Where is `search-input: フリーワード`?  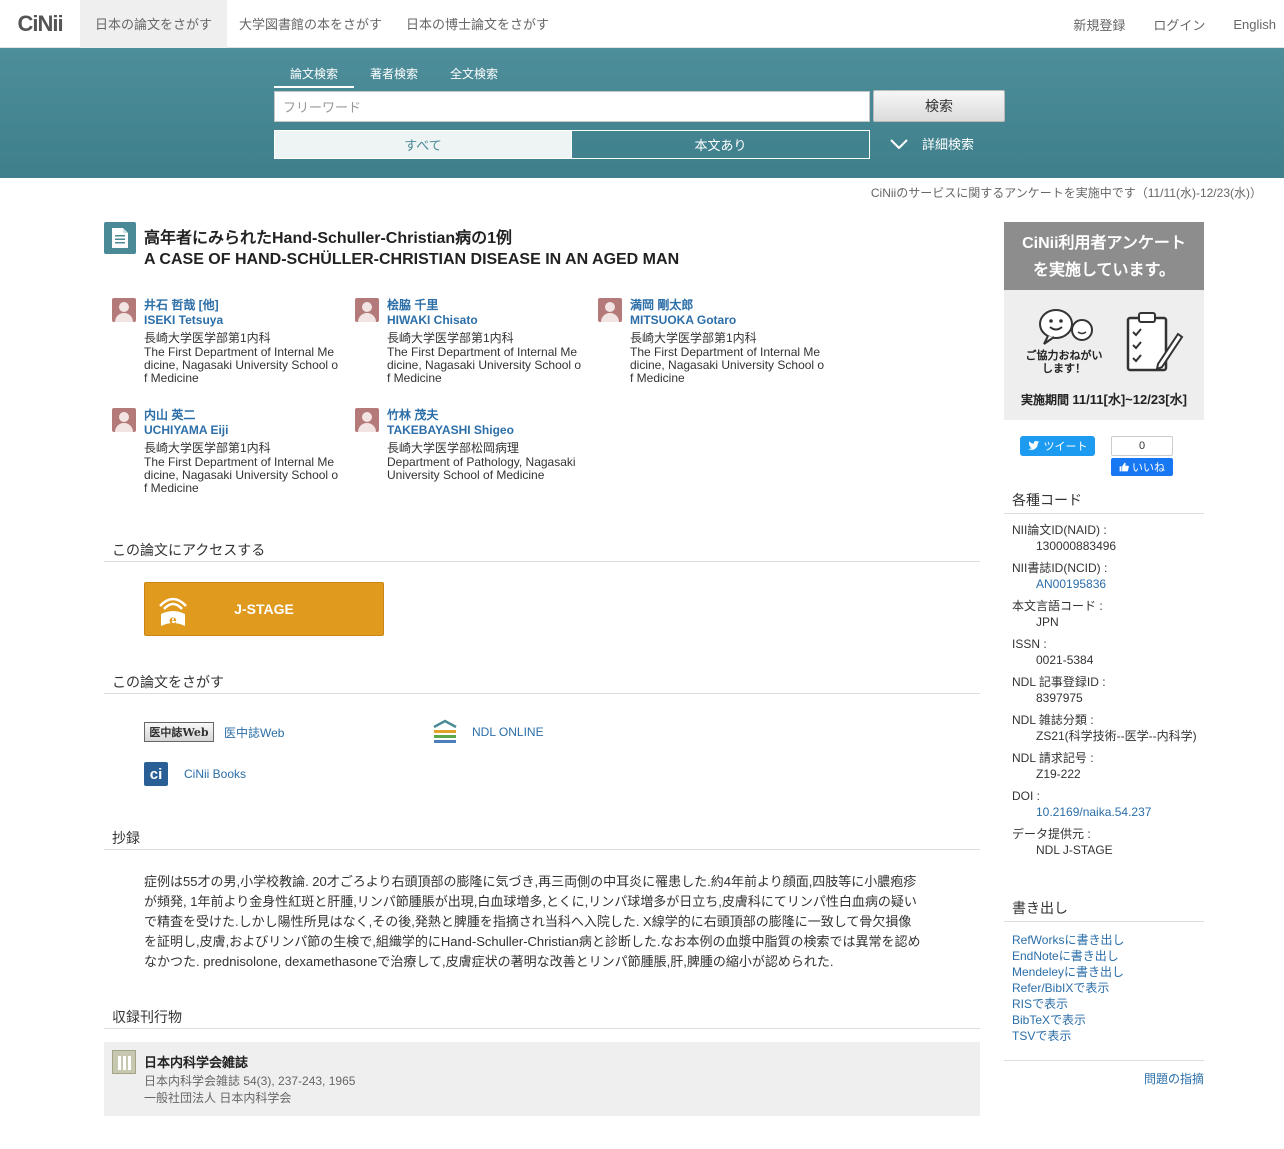 search-input: フリーワード is located at coordinates (572, 106).